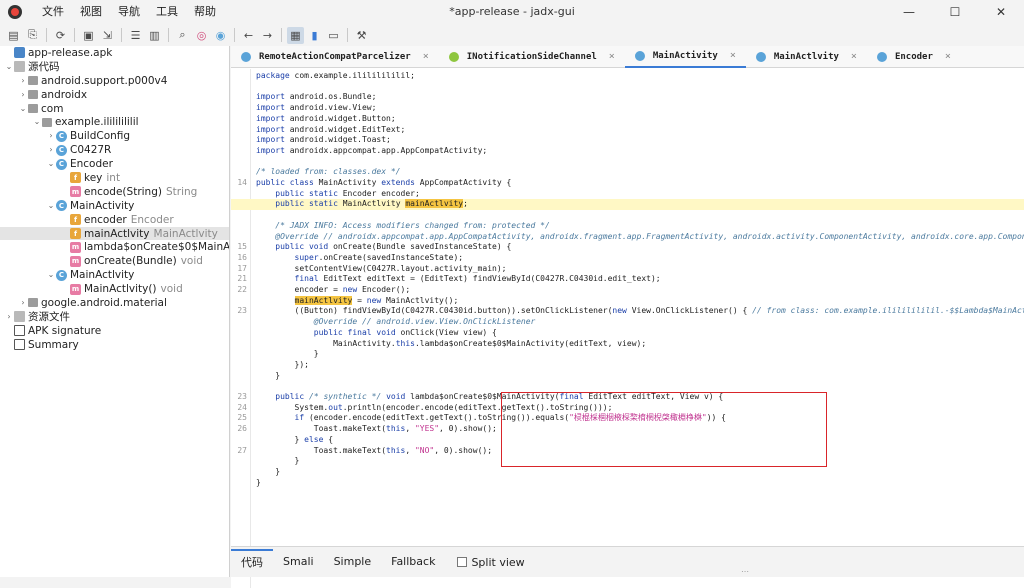 The image size is (1024, 588). Describe the element at coordinates (314, 35) in the screenshot. I see `log-icon: ▮` at that location.